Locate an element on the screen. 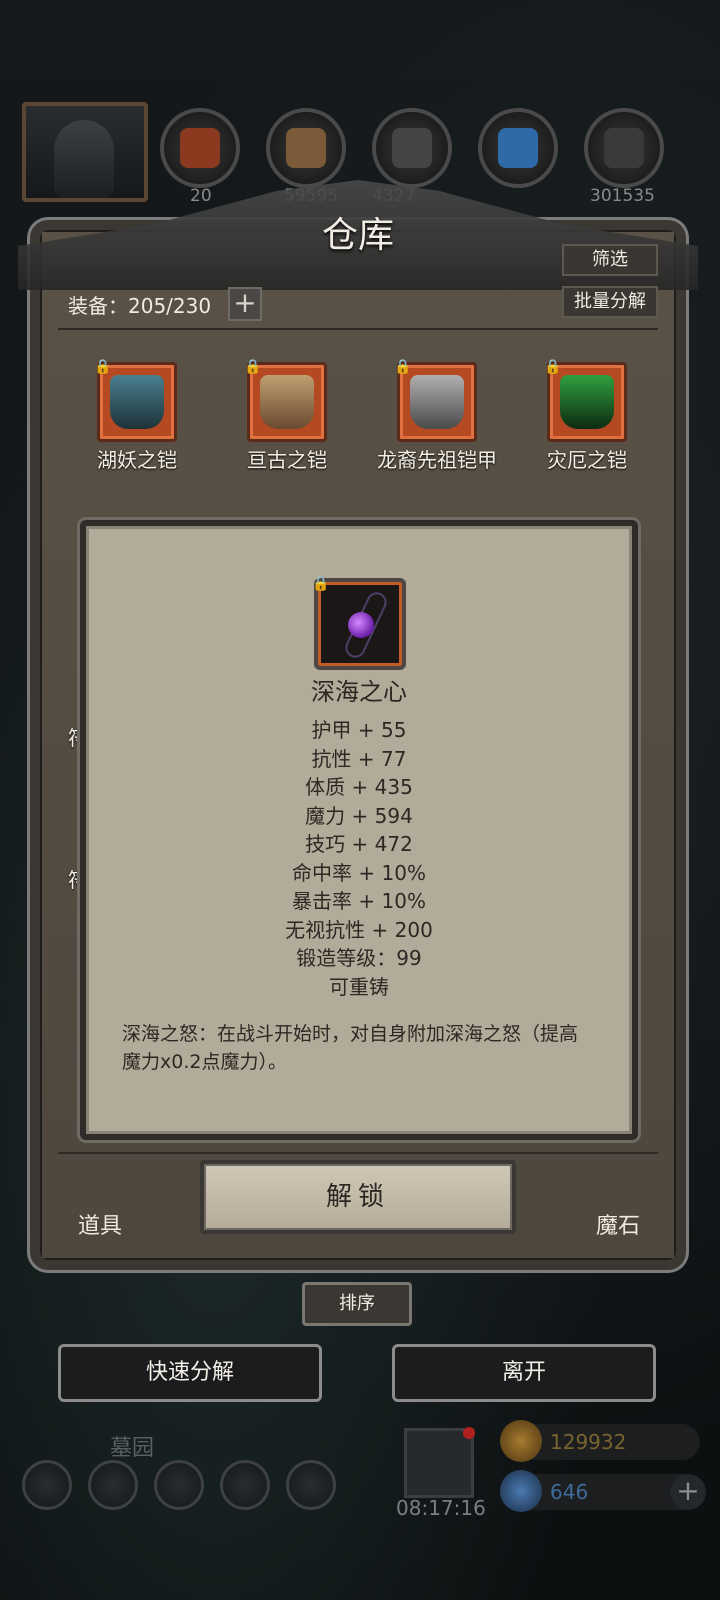 The width and height of the screenshot is (720, 1600). resource-meat-icon is located at coordinates (200, 148).